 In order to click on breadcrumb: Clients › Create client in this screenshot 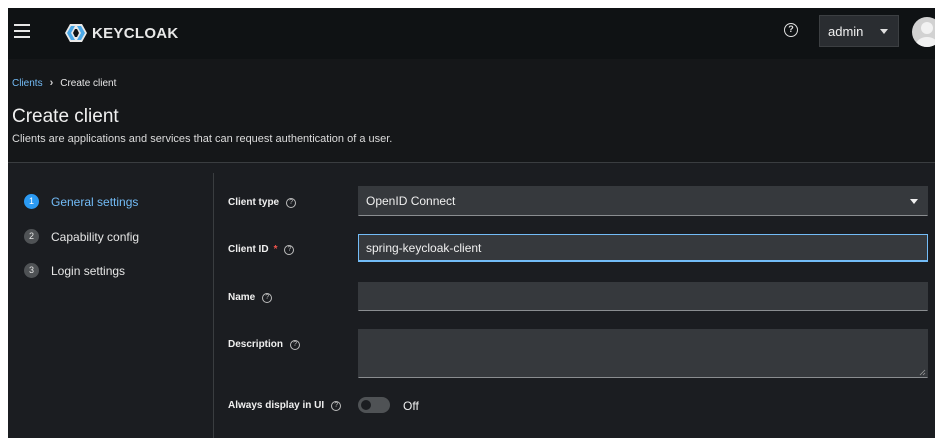, I will do `click(64, 83)`.